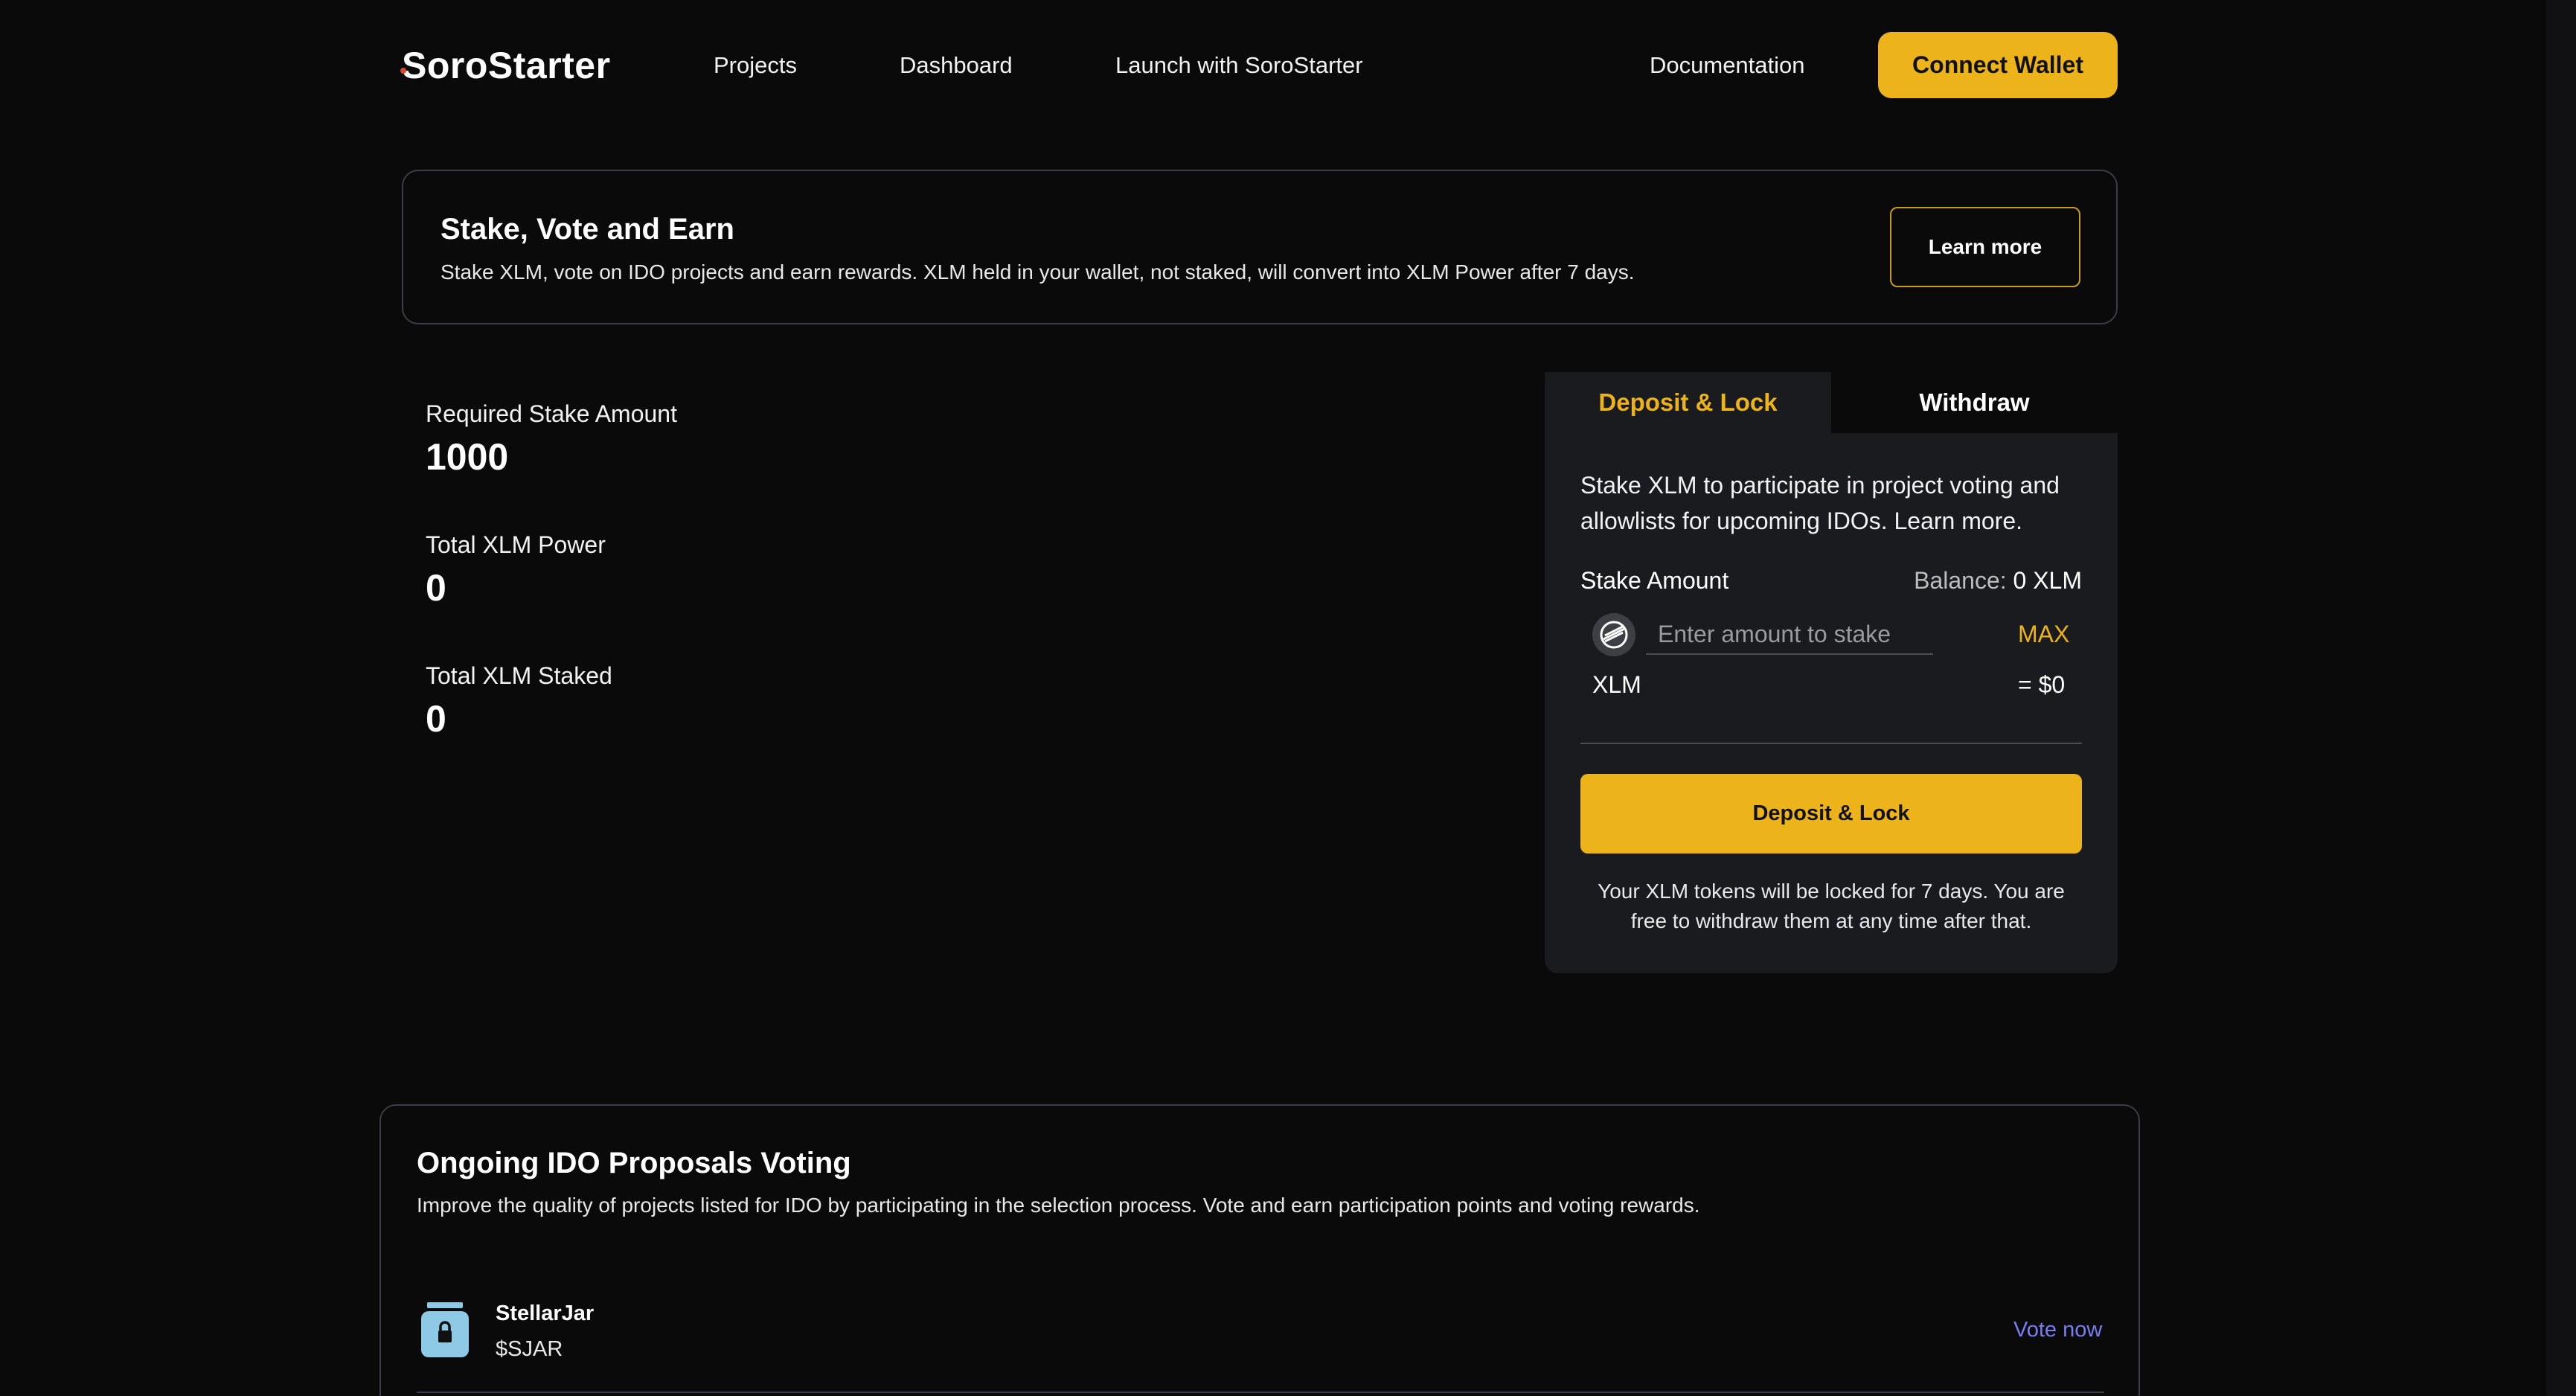 The width and height of the screenshot is (2576, 1396). I want to click on tab-withdraw: Withdraw, so click(1974, 402).